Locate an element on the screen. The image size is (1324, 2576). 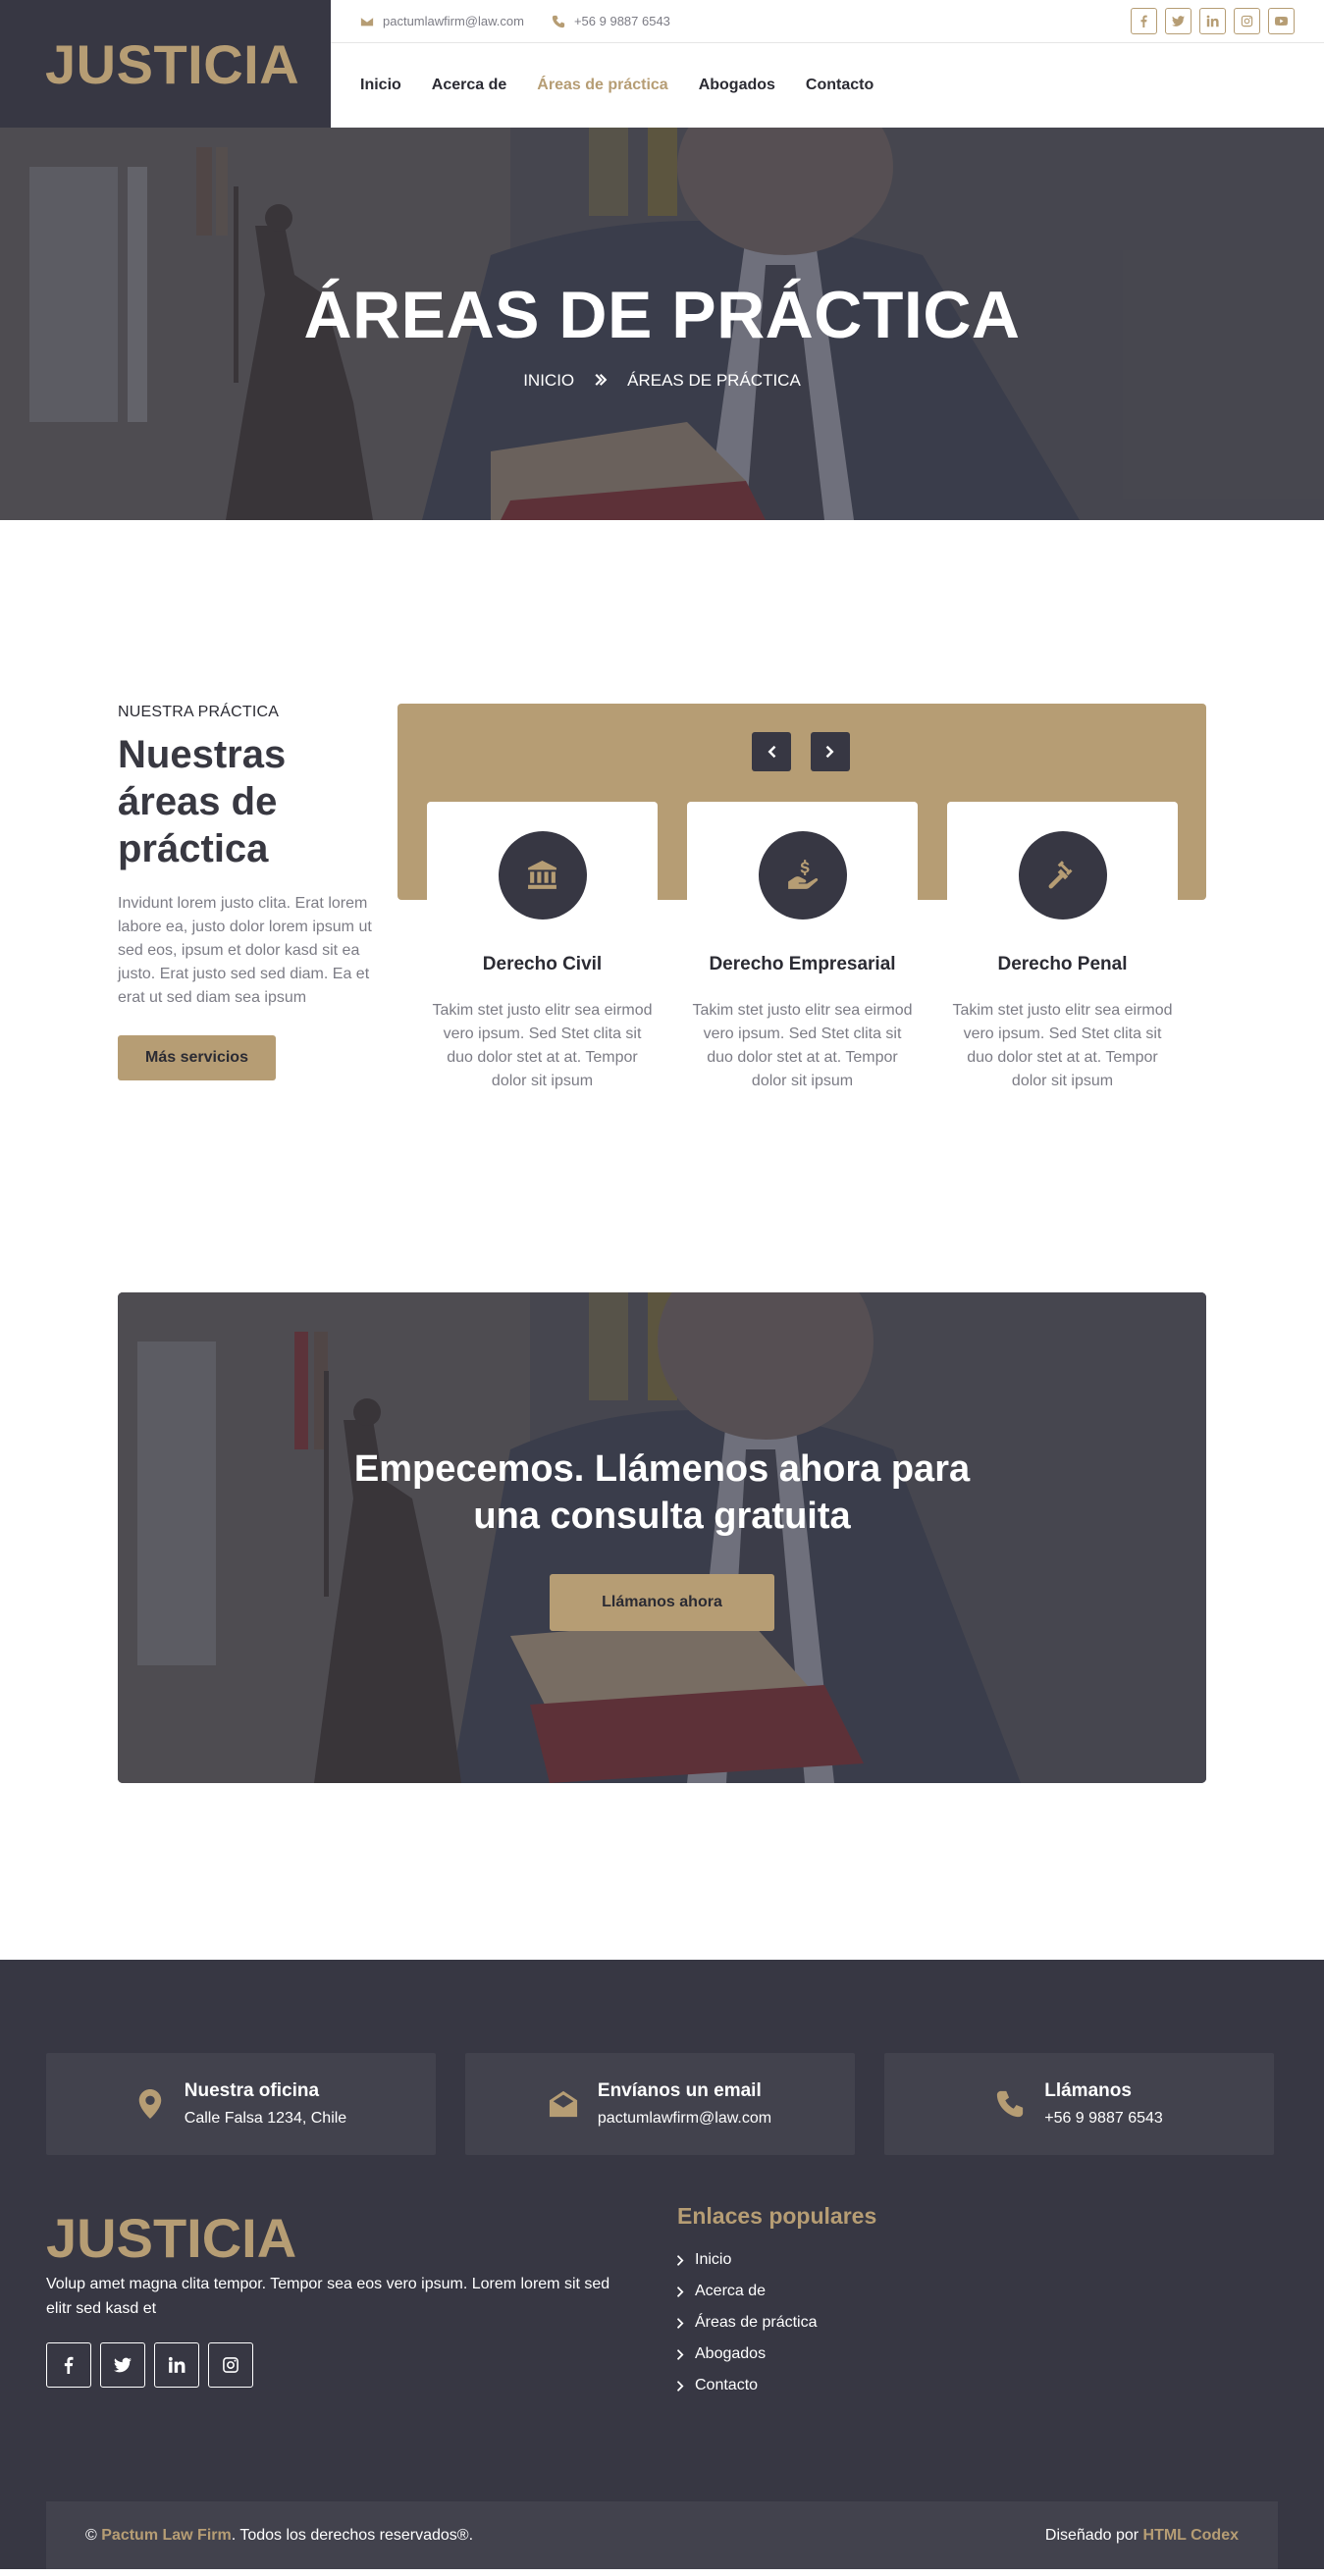
office-address: Calle Falsa 1234, Chile is located at coordinates (265, 2118).